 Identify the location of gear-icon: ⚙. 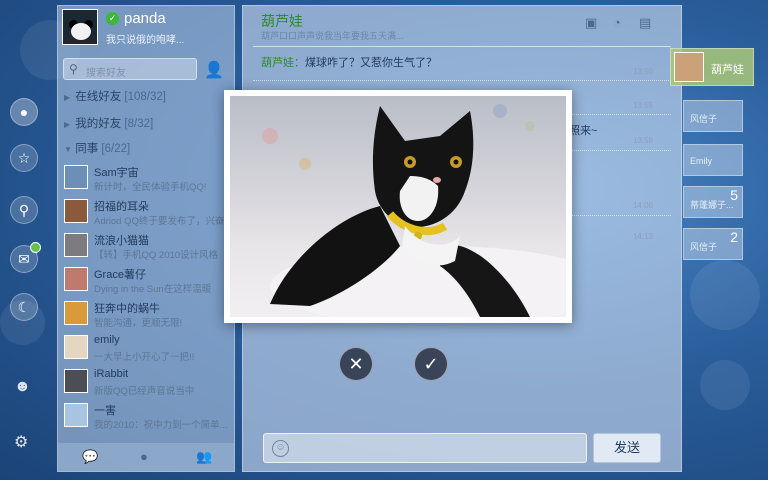
(21, 442).